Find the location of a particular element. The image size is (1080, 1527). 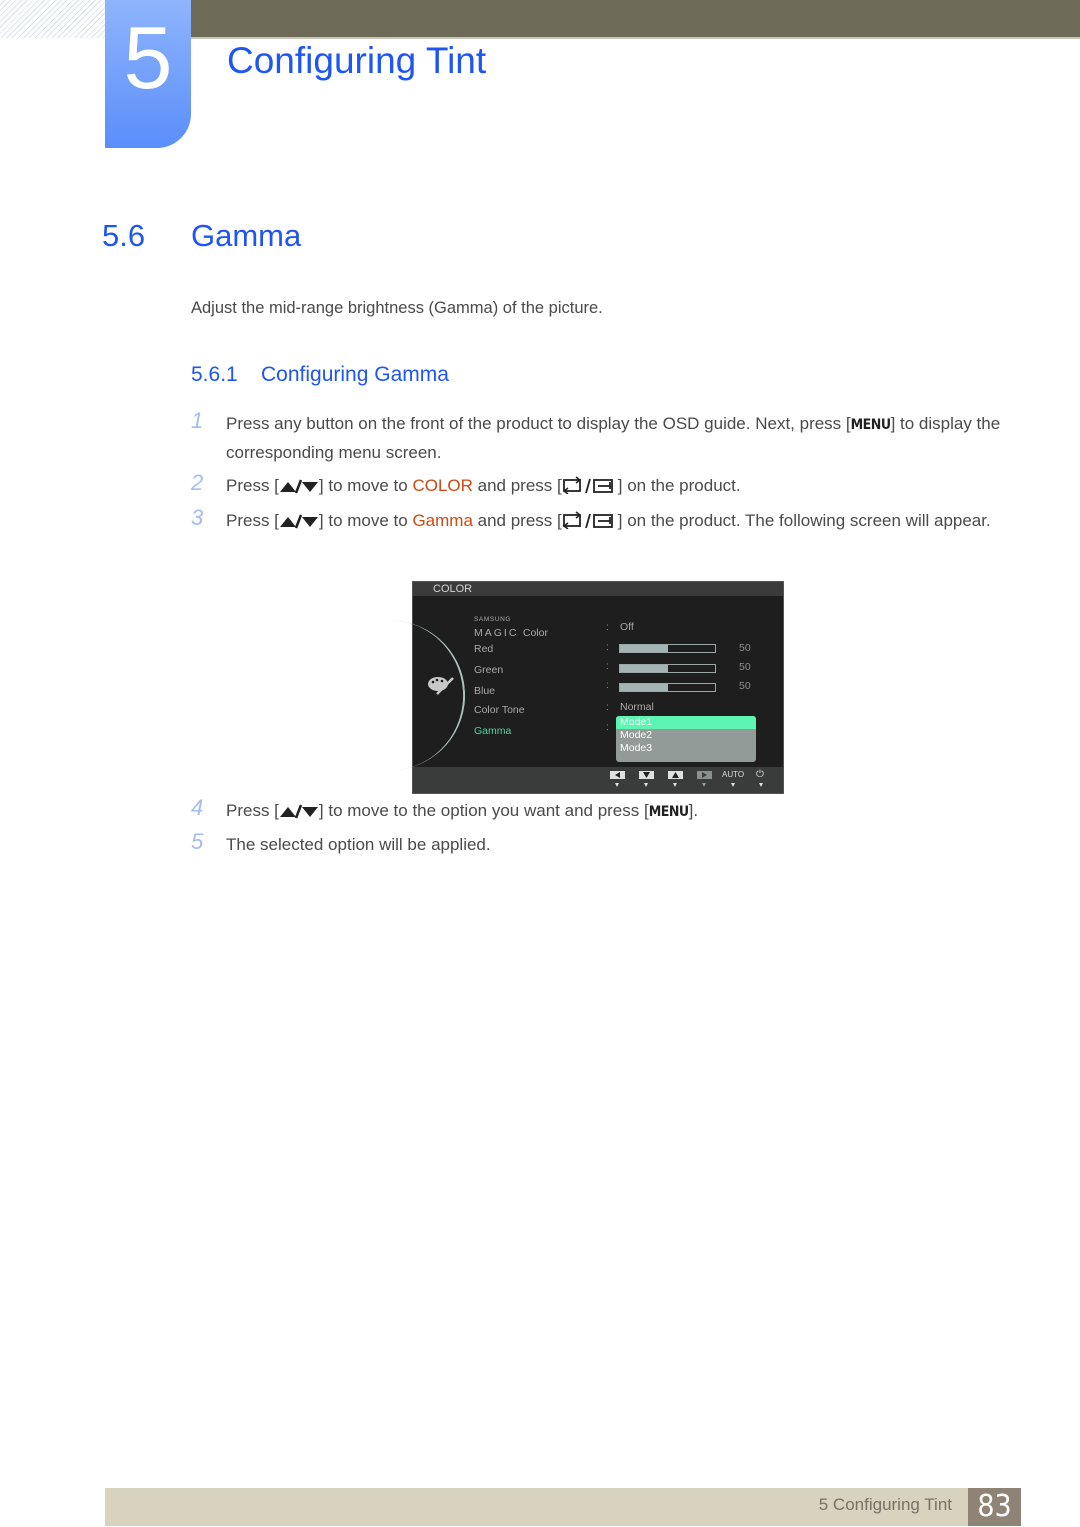

osd-value-color-tone: Normal is located at coordinates (637, 707).